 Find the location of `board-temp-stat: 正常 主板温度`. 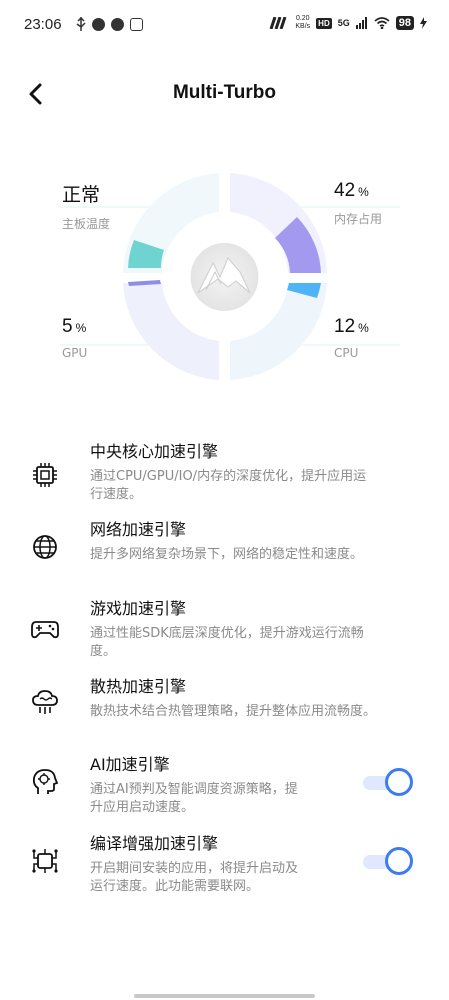

board-temp-stat: 正常 主板温度 is located at coordinates (86, 206).